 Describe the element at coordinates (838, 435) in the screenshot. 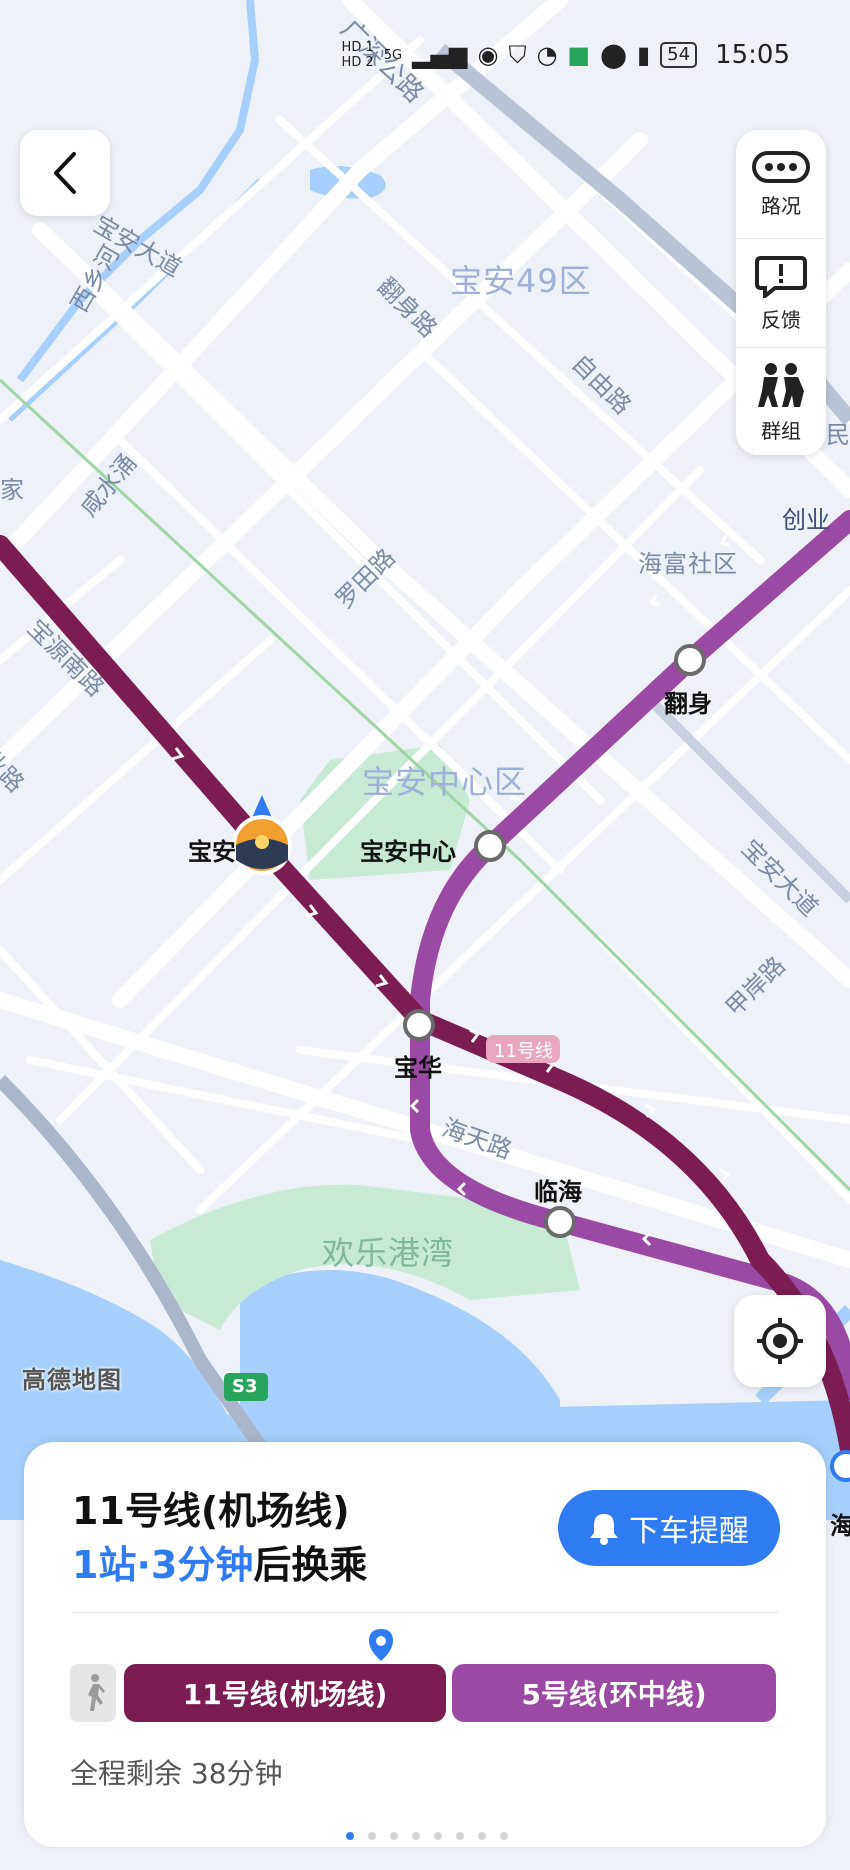

I see `road-label: 民` at that location.